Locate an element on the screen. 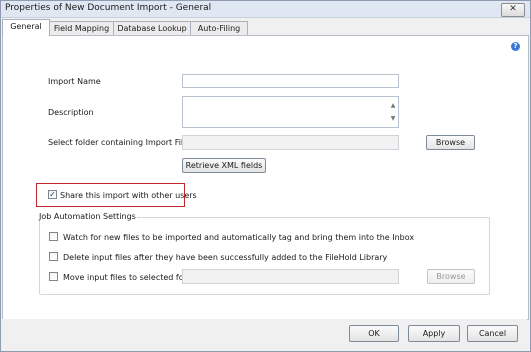 The height and width of the screenshot is (352, 531). tab-field-mapping: Field Mapping is located at coordinates (81, 28).